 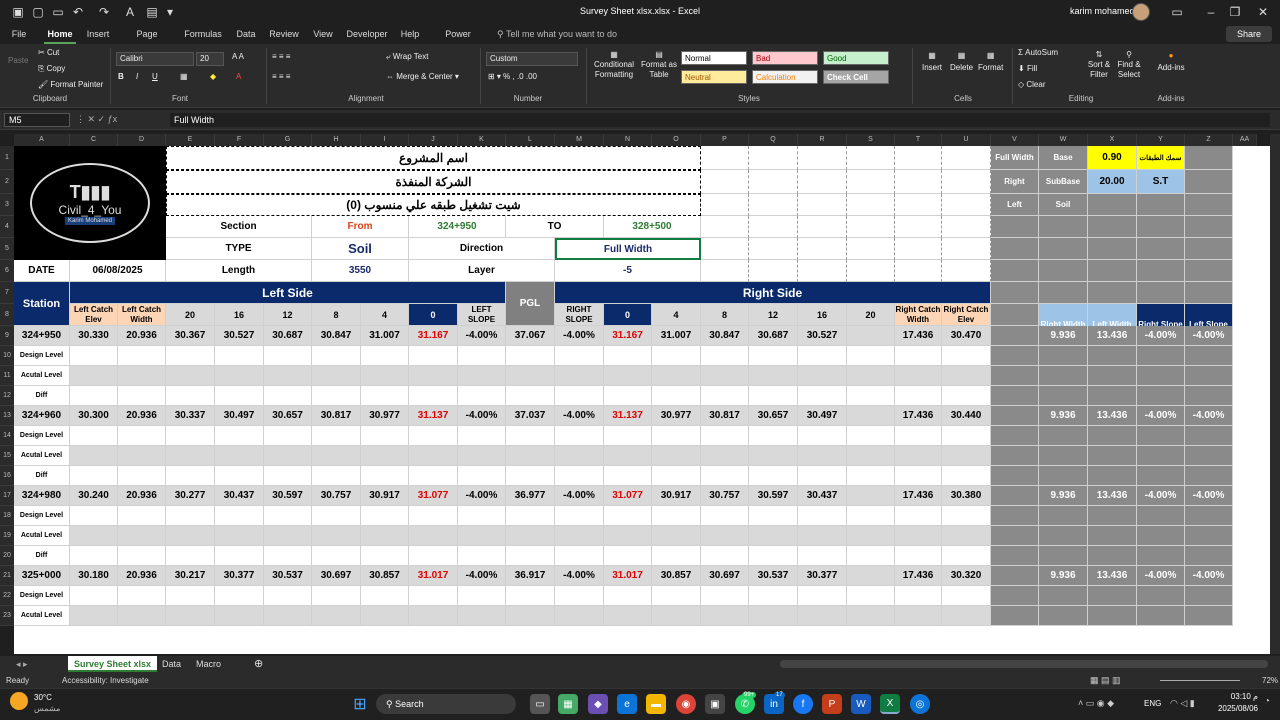 What do you see at coordinates (628, 249) in the screenshot?
I see `direction-value: Full Width` at bounding box center [628, 249].